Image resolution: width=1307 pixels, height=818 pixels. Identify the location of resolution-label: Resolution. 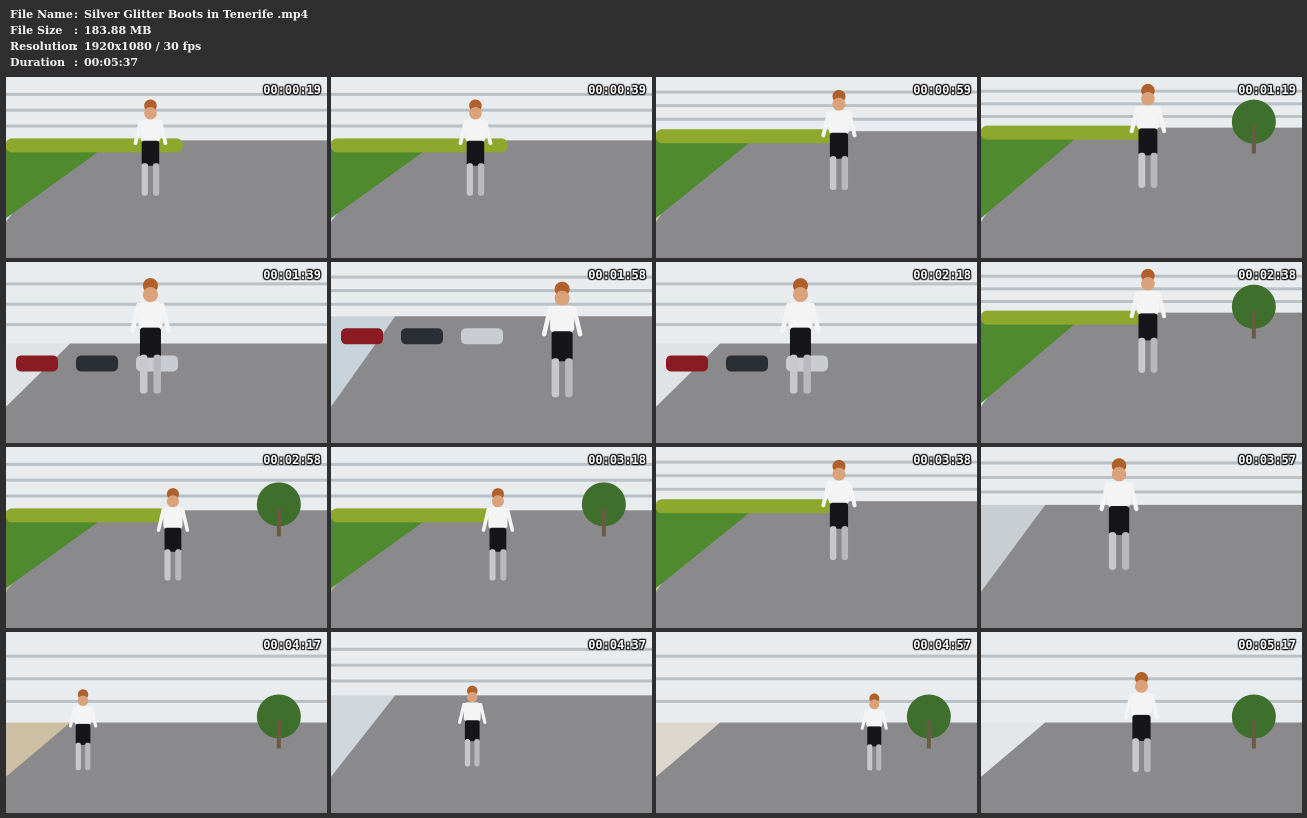
(43, 46).